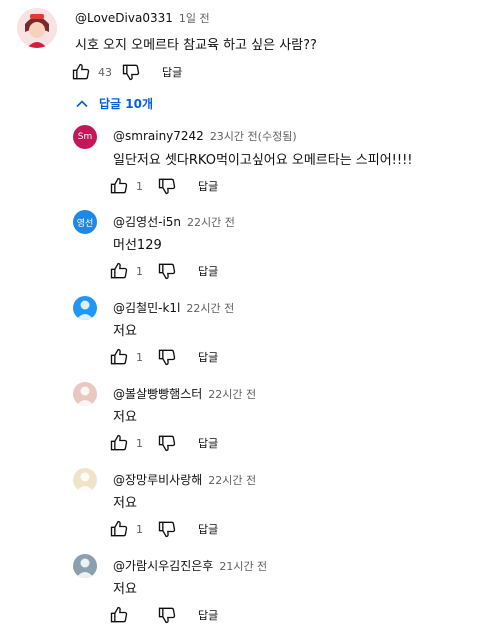  Describe the element at coordinates (247, 508) in the screenshot. I see `reply-comment: @장망루비사랑해 22시간 전 저요 1 답글` at that location.